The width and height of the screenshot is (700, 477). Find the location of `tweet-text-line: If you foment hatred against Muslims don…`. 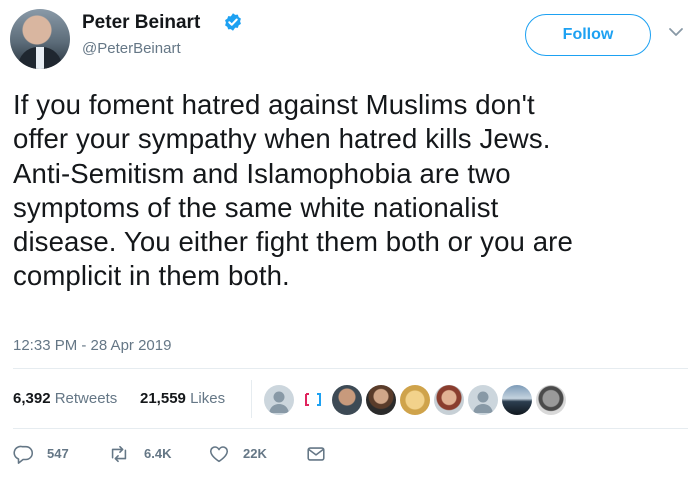

tweet-text-line: If you foment hatred against Muslims don… is located at coordinates (274, 104).